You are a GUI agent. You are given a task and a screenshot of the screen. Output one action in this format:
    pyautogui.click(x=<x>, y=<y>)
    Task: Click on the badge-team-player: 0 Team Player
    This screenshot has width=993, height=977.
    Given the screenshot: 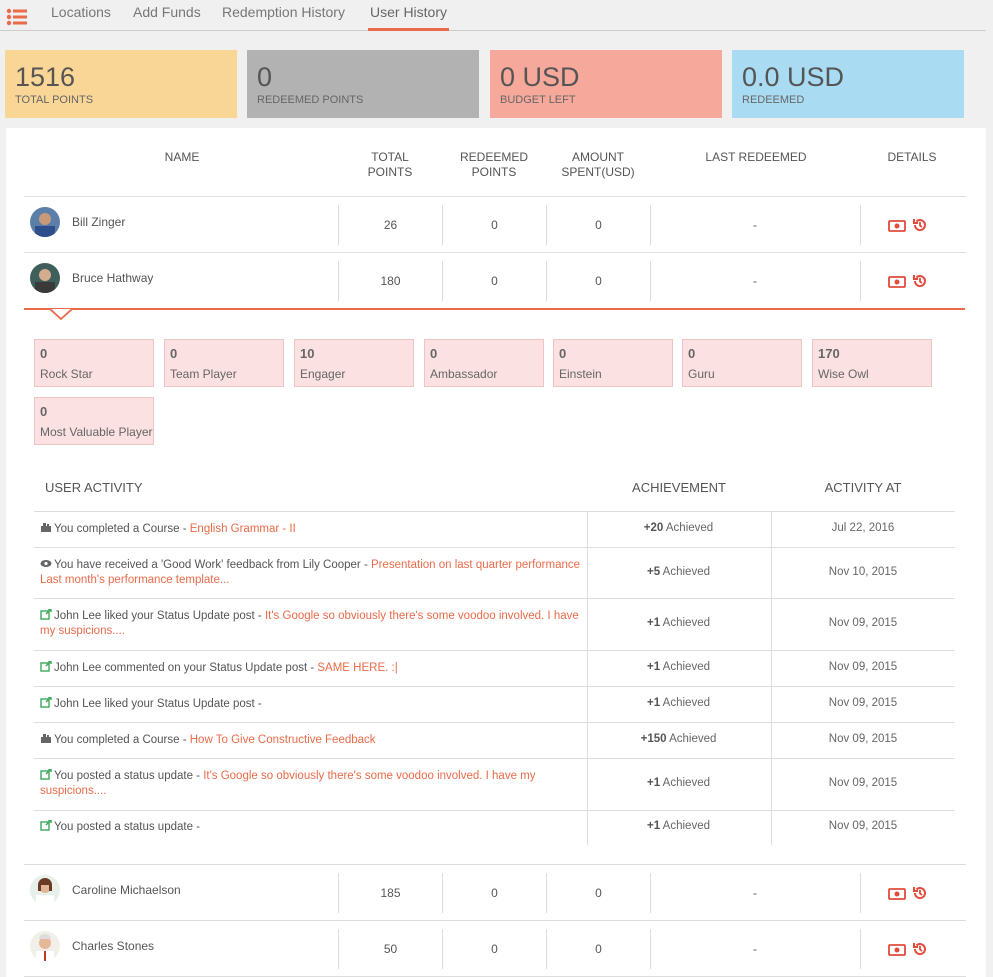 What is the action you would take?
    pyautogui.click(x=224, y=363)
    